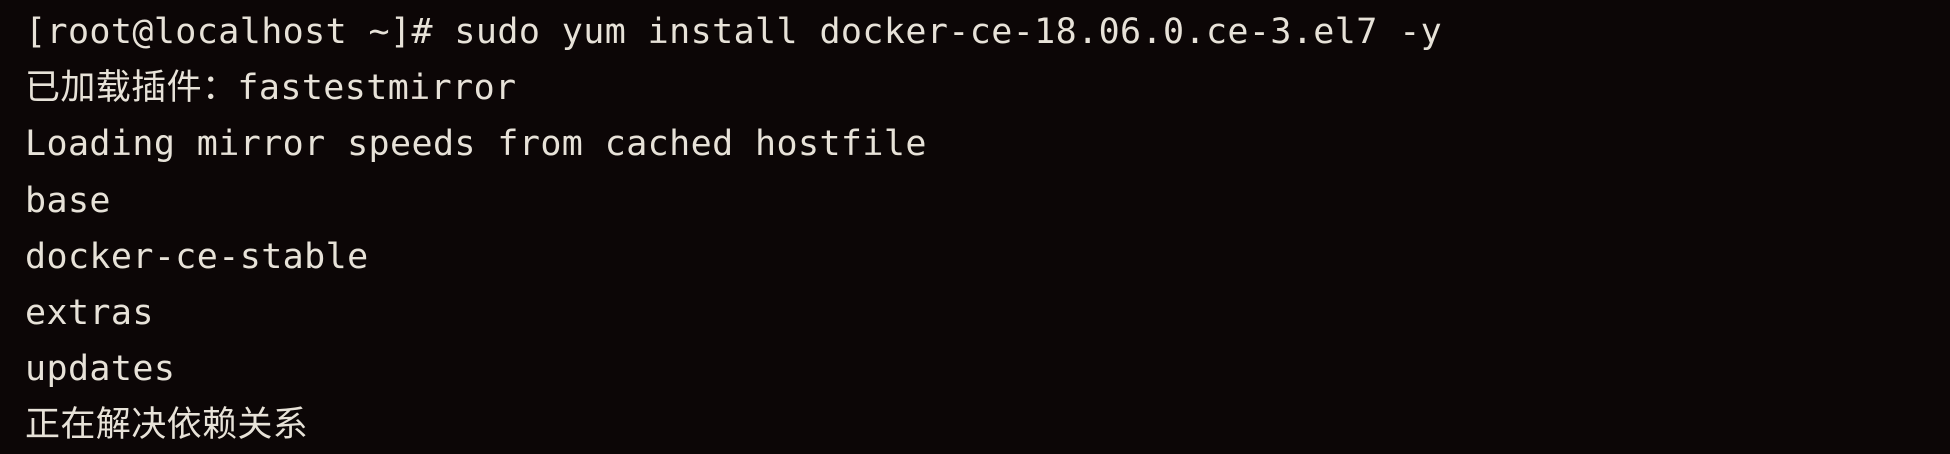 This screenshot has width=1950, height=454. What do you see at coordinates (68, 200) in the screenshot?
I see `output-line-repo-base: base` at bounding box center [68, 200].